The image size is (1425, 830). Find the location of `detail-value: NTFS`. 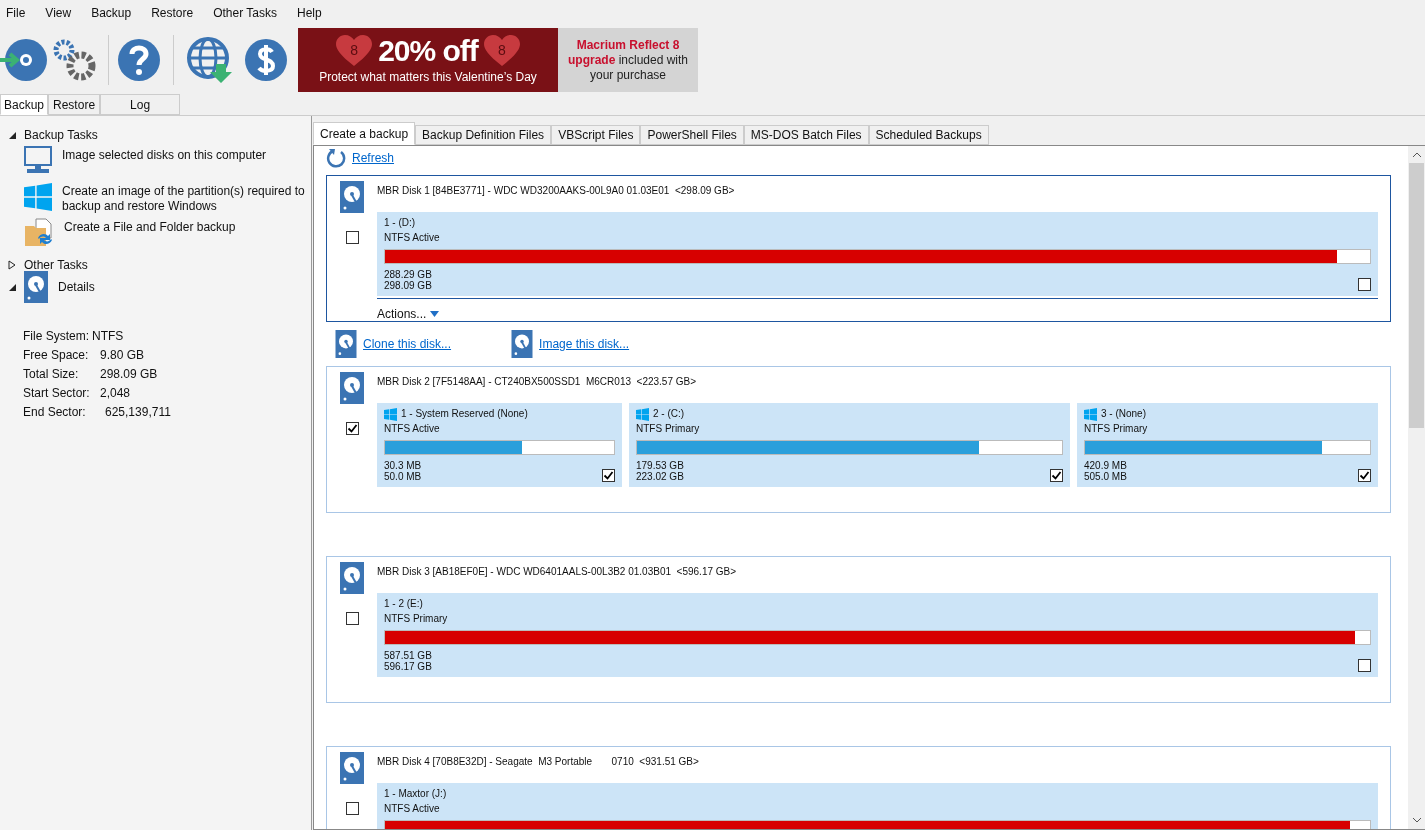

detail-value: NTFS is located at coordinates (108, 336).